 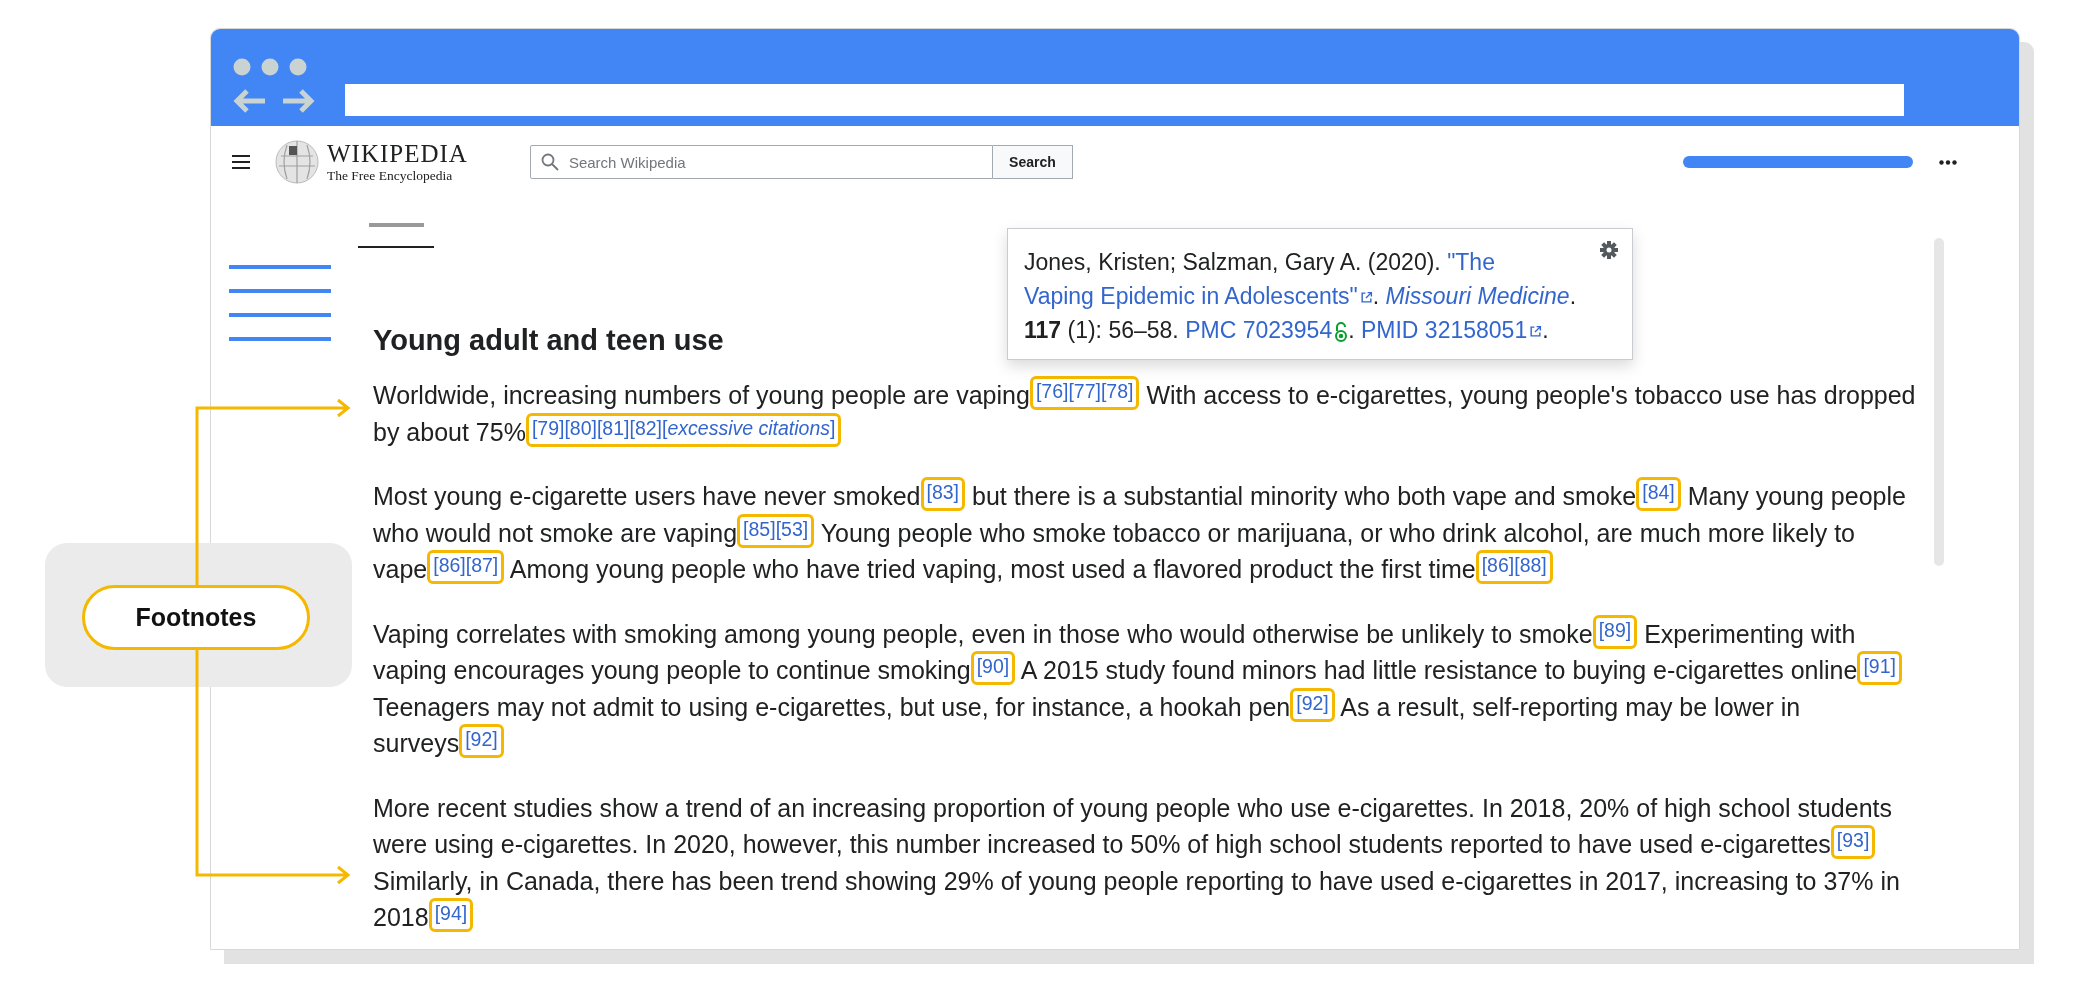 I want to click on more-icon, so click(x=1948, y=162).